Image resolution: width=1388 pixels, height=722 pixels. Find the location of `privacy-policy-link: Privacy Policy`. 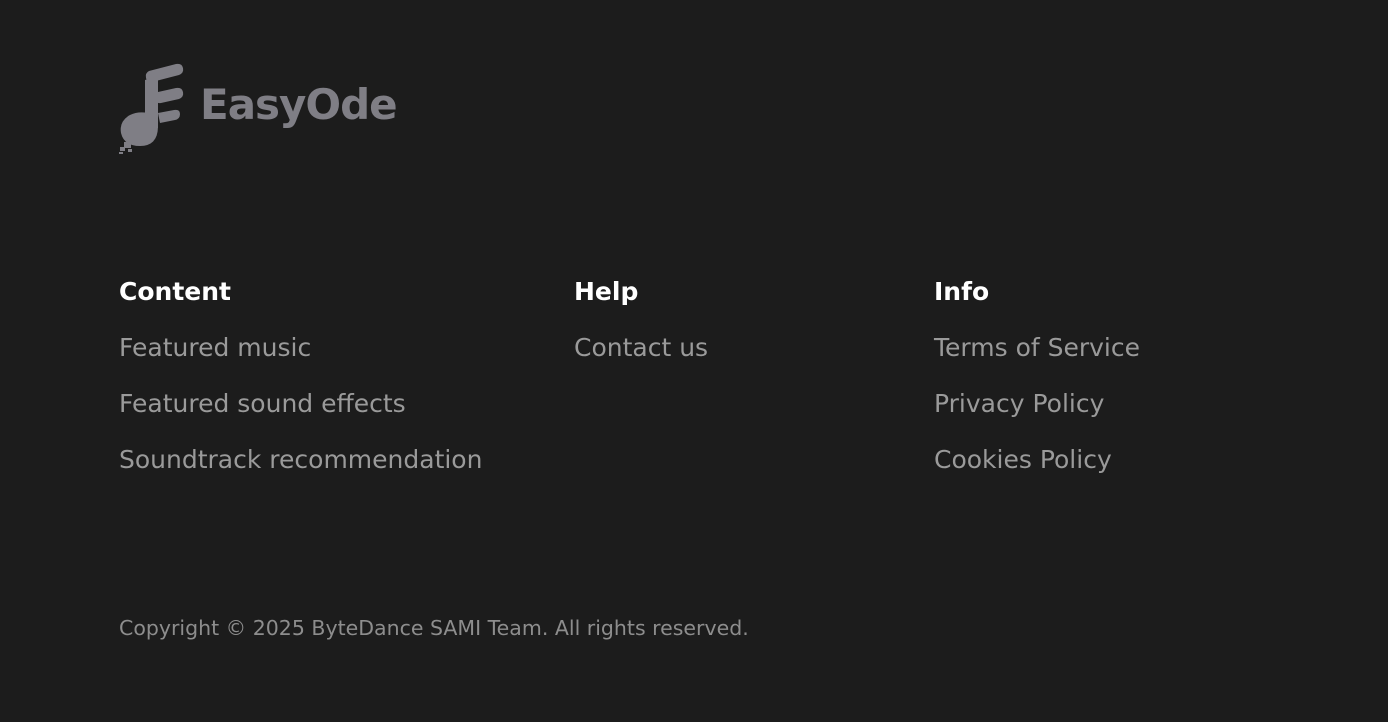

privacy-policy-link: Privacy Policy is located at coordinates (1019, 403).